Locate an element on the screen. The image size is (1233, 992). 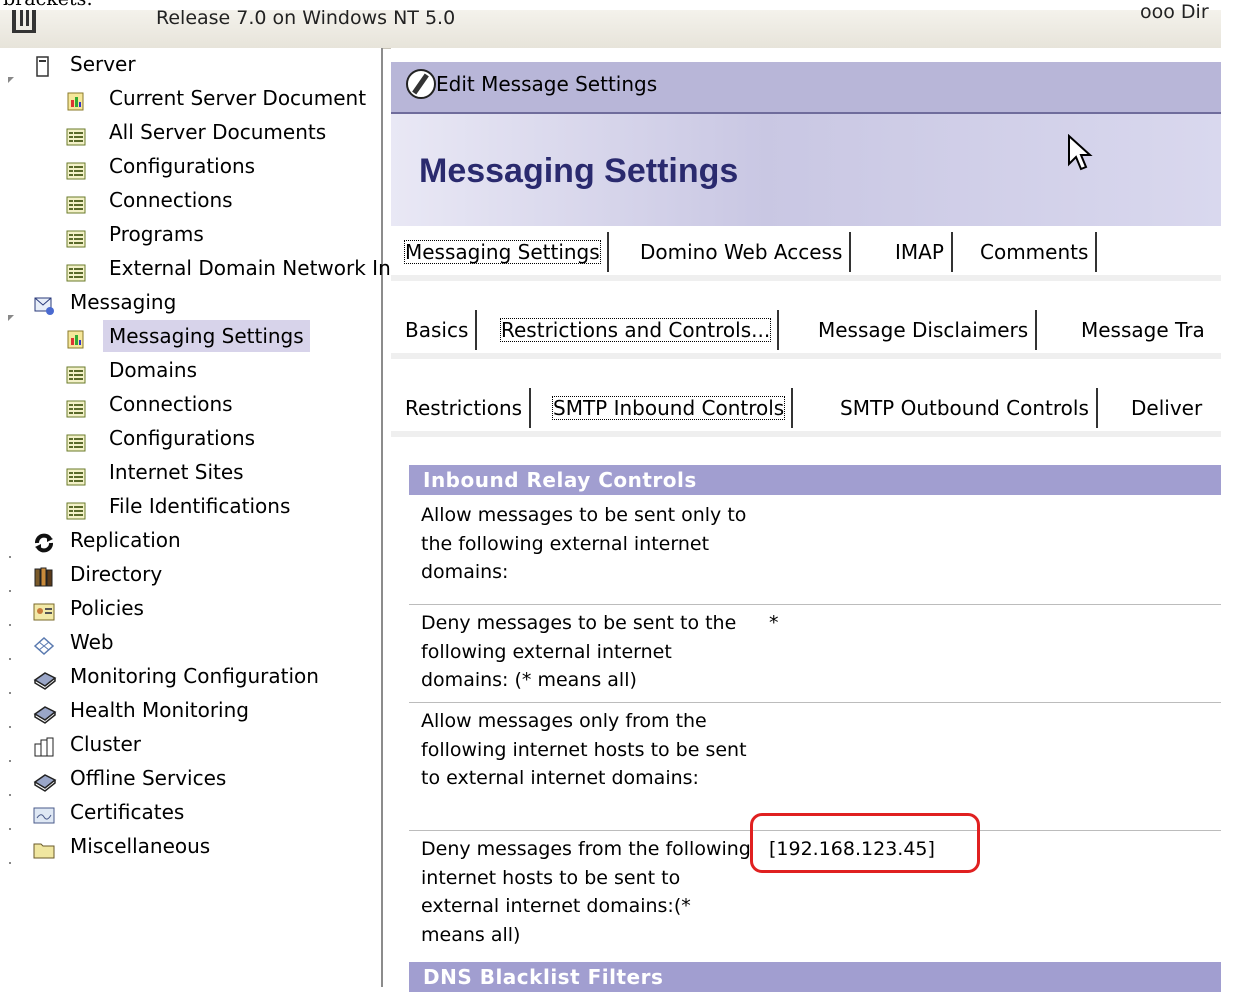
tab-label: Domino Web Access is located at coordinates (741, 252).